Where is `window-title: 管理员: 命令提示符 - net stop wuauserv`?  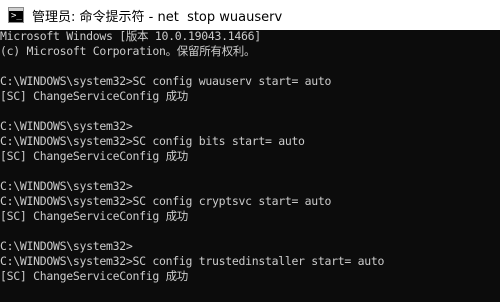
window-title: 管理员: 命令提示符 - net stop wuauserv is located at coordinates (157, 17).